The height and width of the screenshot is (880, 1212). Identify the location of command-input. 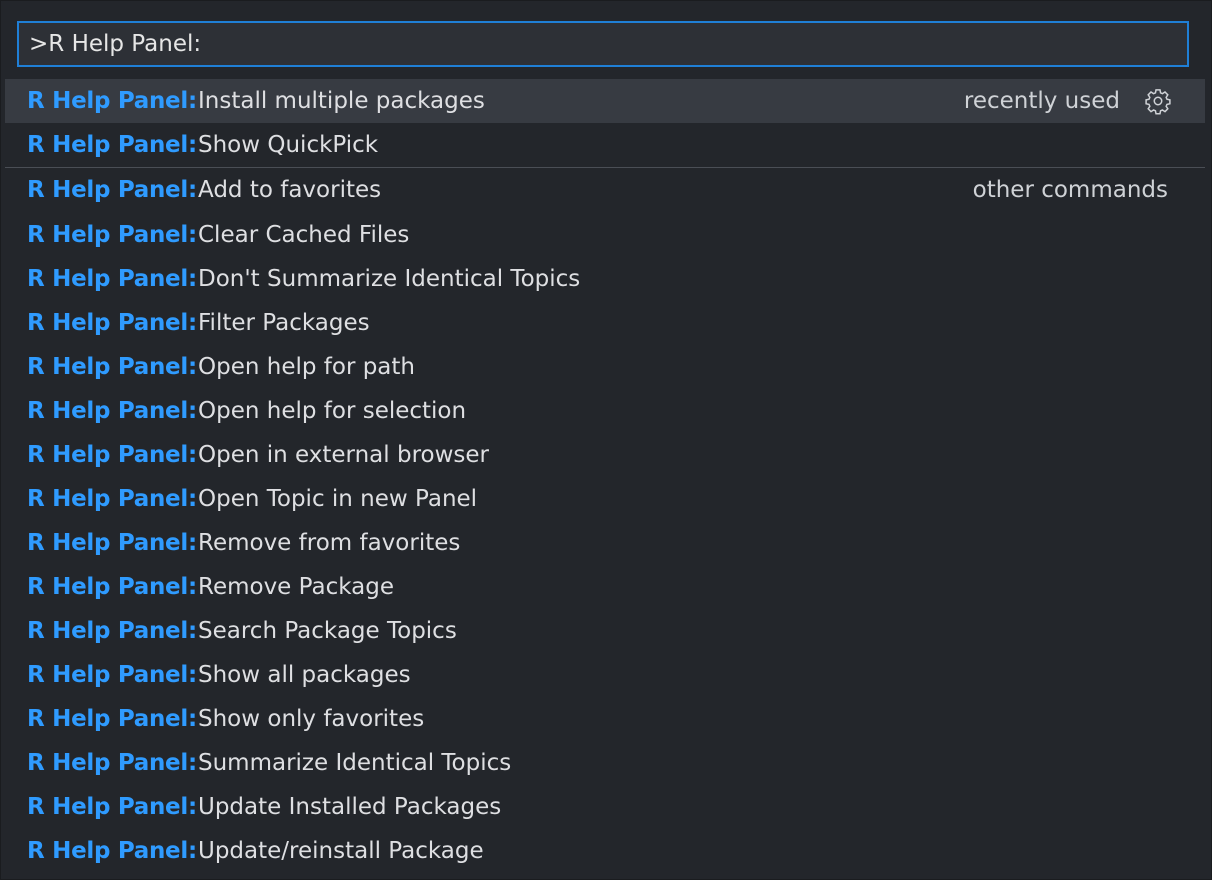
(603, 44).